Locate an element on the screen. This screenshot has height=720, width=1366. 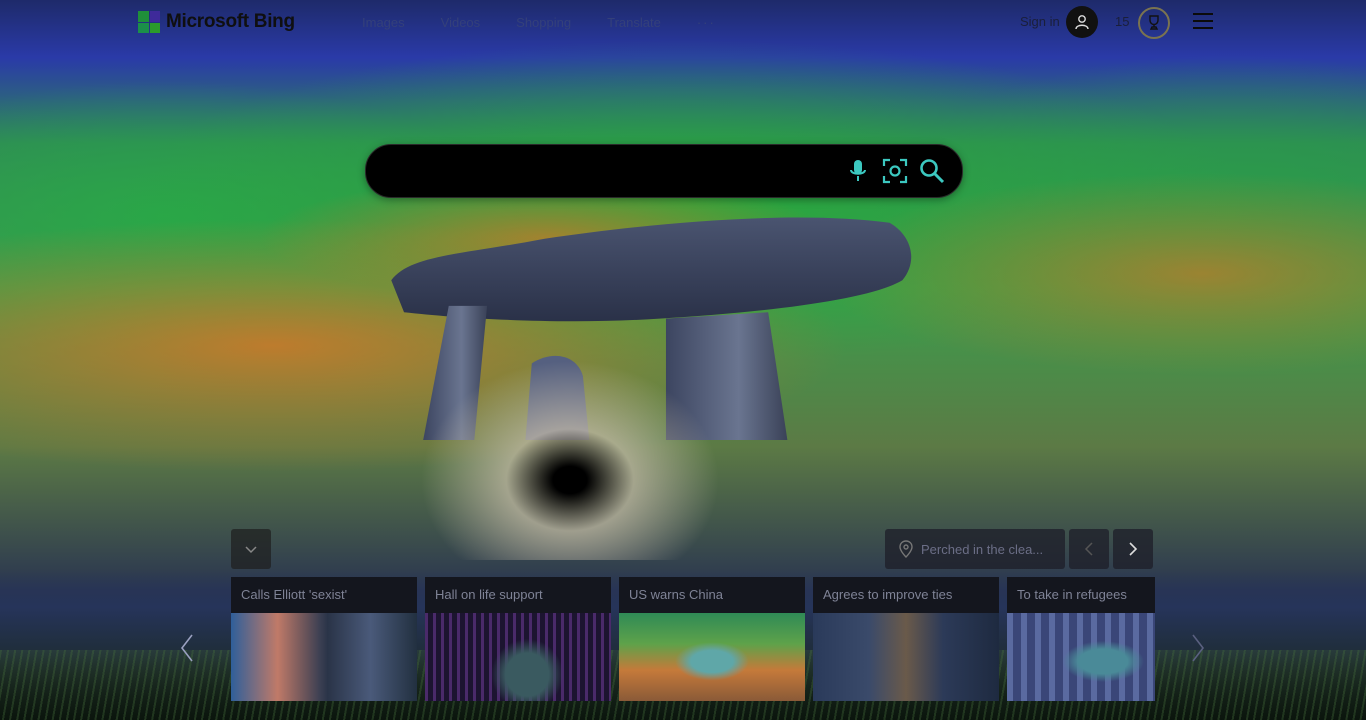
news-card: To take in refugees is located at coordinates (1081, 639).